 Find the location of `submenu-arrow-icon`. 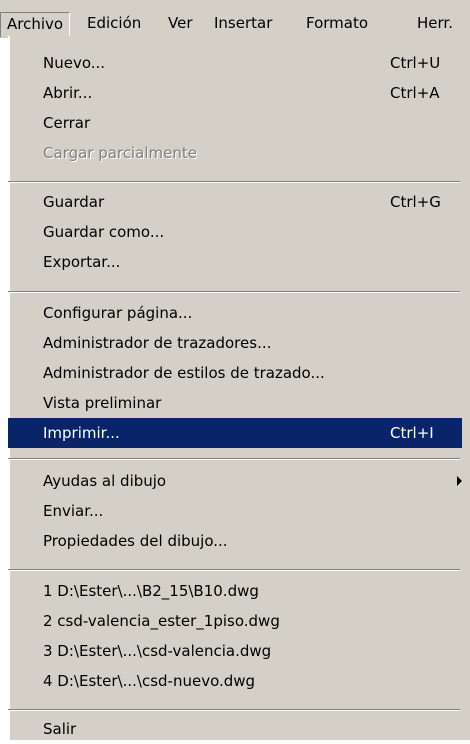

submenu-arrow-icon is located at coordinates (459, 481).